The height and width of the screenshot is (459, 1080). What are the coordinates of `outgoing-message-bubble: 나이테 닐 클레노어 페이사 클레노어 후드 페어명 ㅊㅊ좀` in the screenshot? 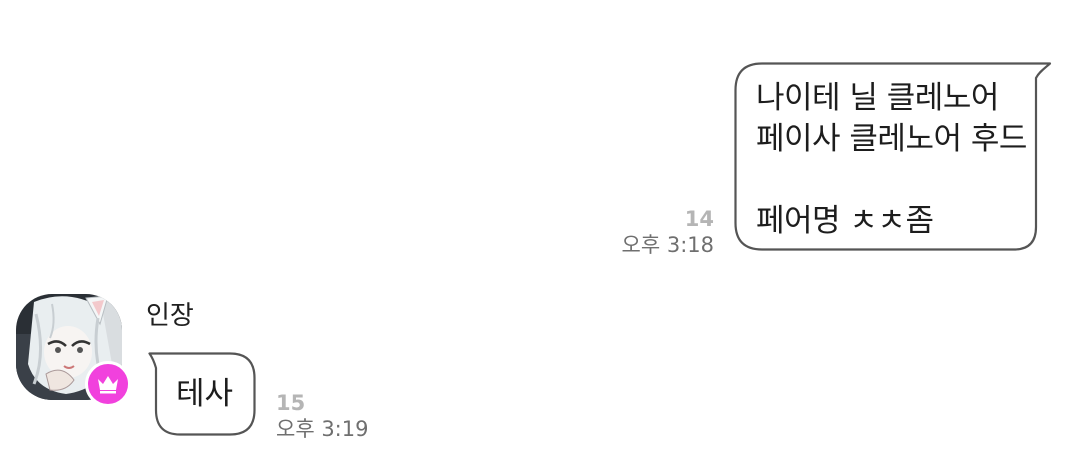 It's located at (893, 156).